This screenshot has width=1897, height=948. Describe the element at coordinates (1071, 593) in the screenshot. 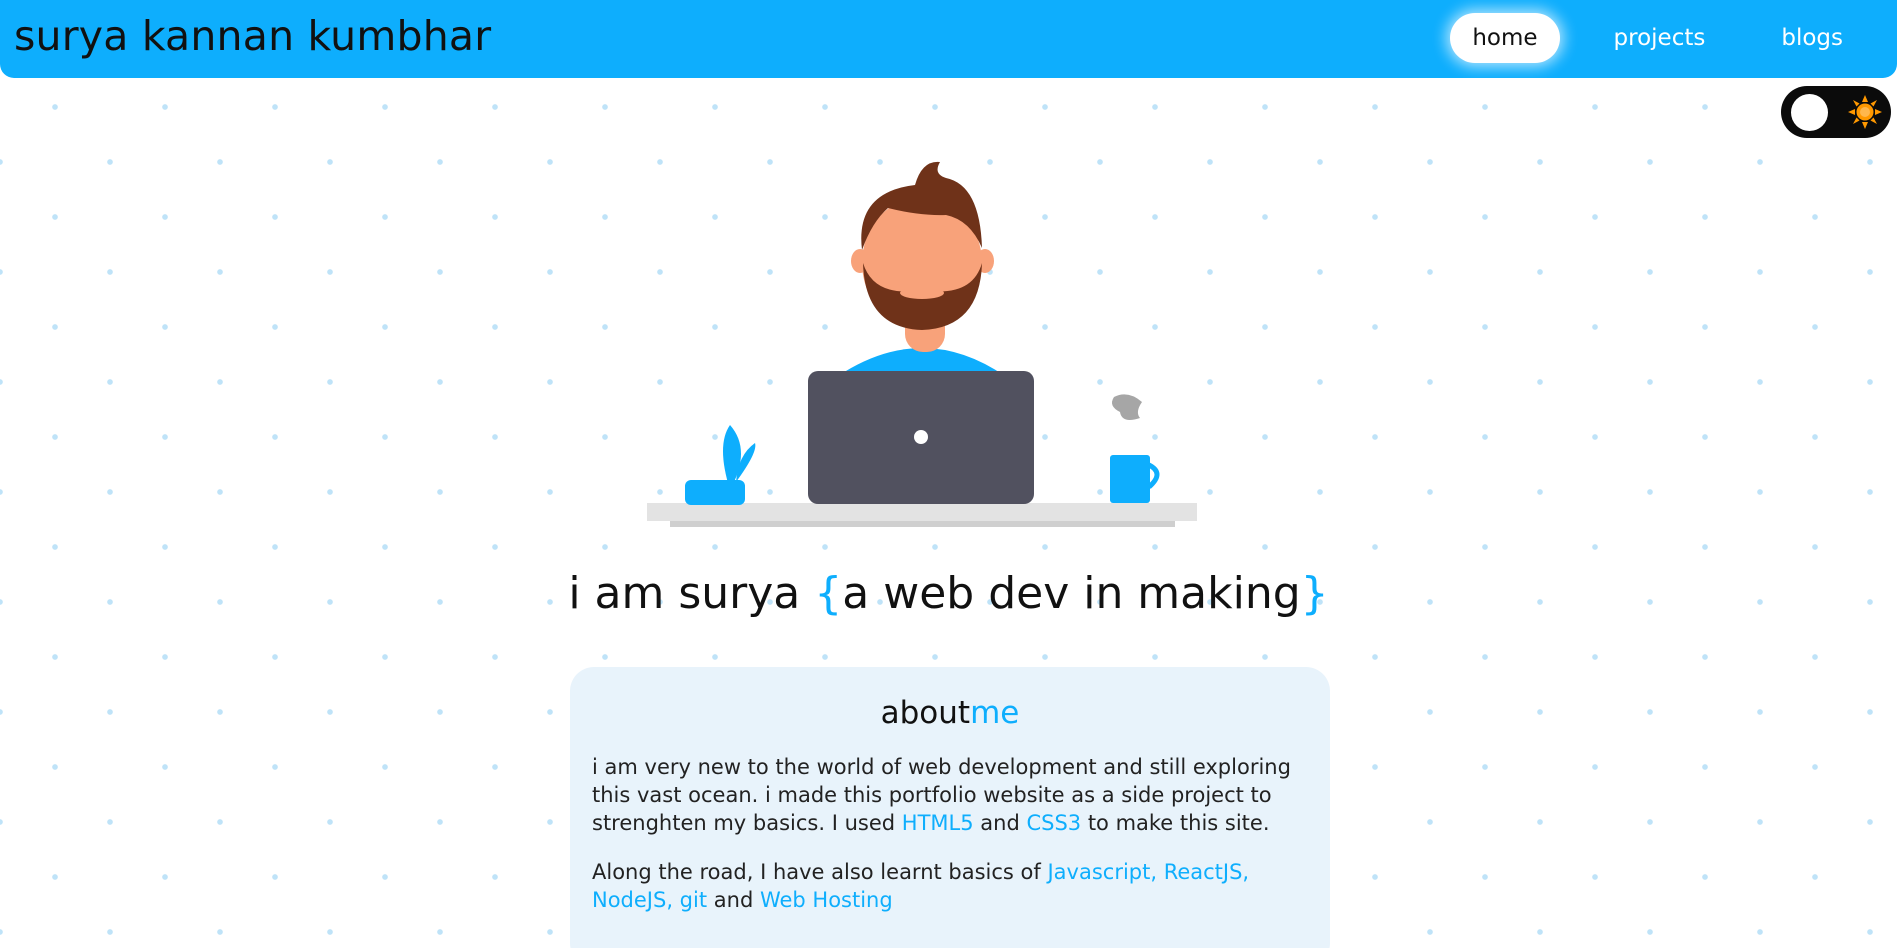

I see `headline-inner: a web dev in making` at that location.